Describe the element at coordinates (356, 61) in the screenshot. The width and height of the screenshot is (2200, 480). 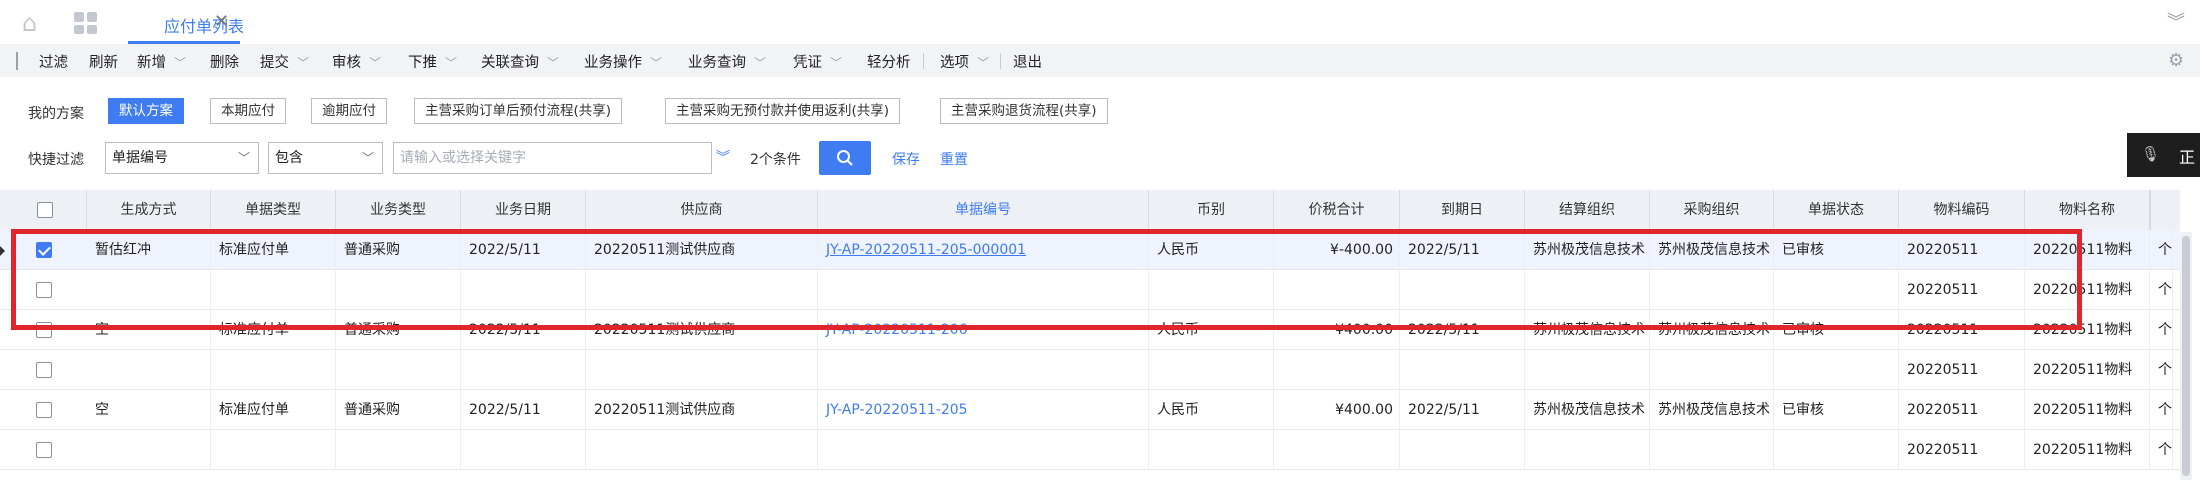
I see `toolbar-item: 审核 ﹀` at that location.